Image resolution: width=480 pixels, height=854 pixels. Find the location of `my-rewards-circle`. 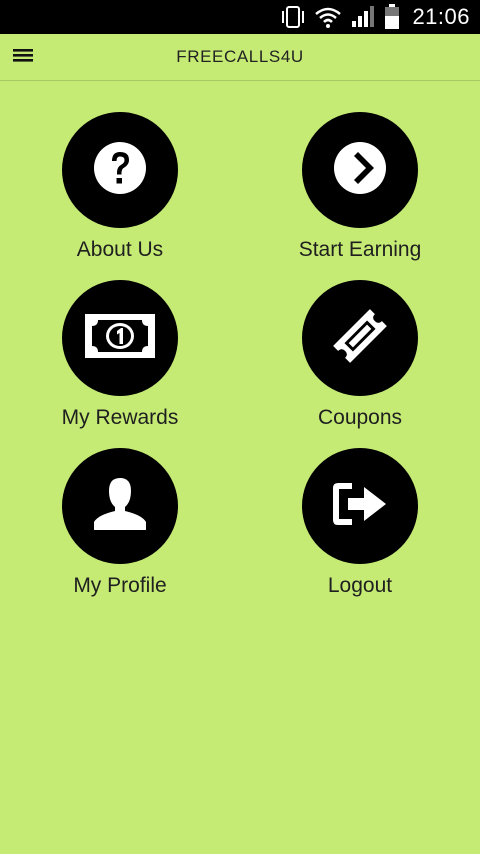

my-rewards-circle is located at coordinates (120, 338).